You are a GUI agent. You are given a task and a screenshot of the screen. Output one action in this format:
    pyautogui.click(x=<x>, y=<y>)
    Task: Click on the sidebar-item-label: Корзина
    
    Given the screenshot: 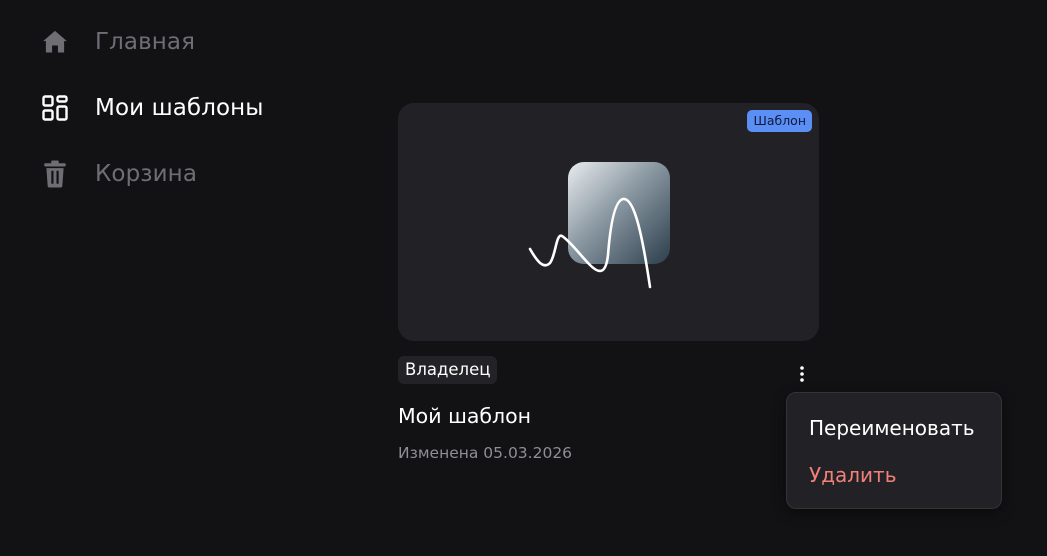 What is the action you would take?
    pyautogui.click(x=146, y=174)
    